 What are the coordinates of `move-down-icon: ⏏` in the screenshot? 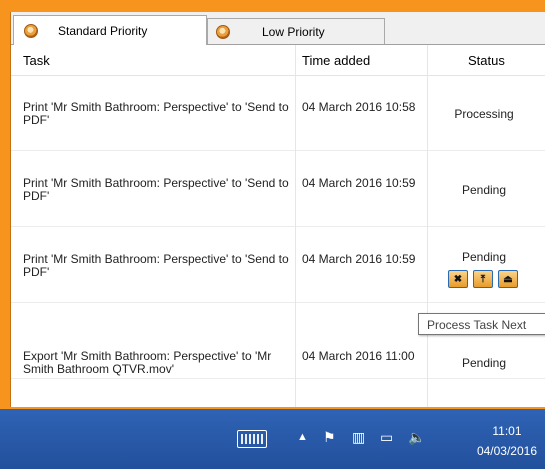 It's located at (508, 279).